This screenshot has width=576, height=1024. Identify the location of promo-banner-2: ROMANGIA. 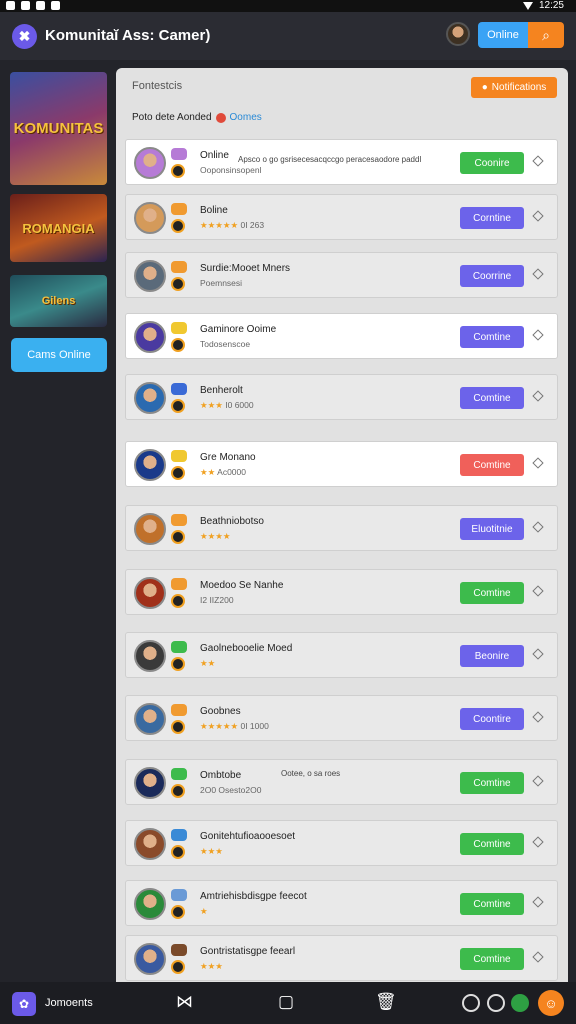
(58, 228).